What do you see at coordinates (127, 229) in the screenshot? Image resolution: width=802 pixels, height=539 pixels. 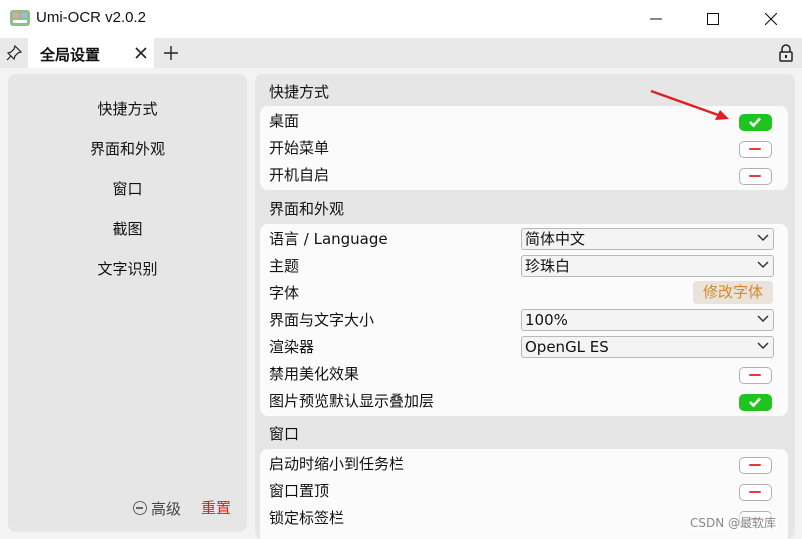 I see `sidebar-item-screenshot: 截图` at bounding box center [127, 229].